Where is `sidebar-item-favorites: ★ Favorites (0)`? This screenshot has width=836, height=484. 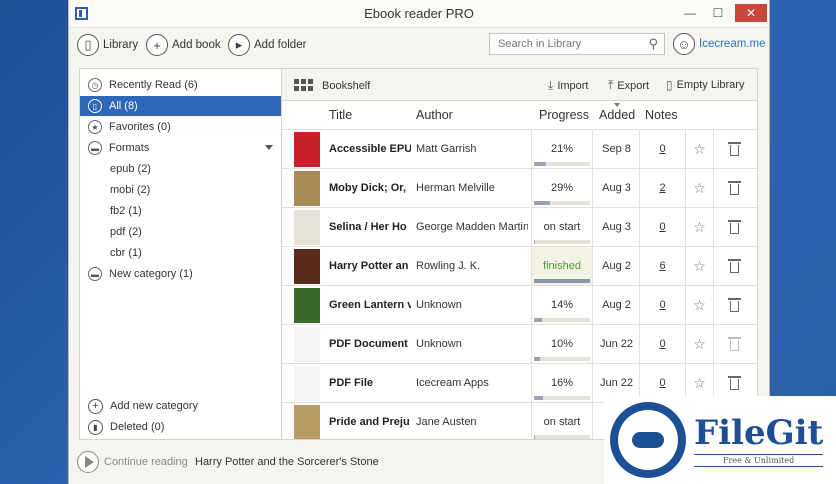 sidebar-item-favorites: ★ Favorites (0) is located at coordinates (180, 127).